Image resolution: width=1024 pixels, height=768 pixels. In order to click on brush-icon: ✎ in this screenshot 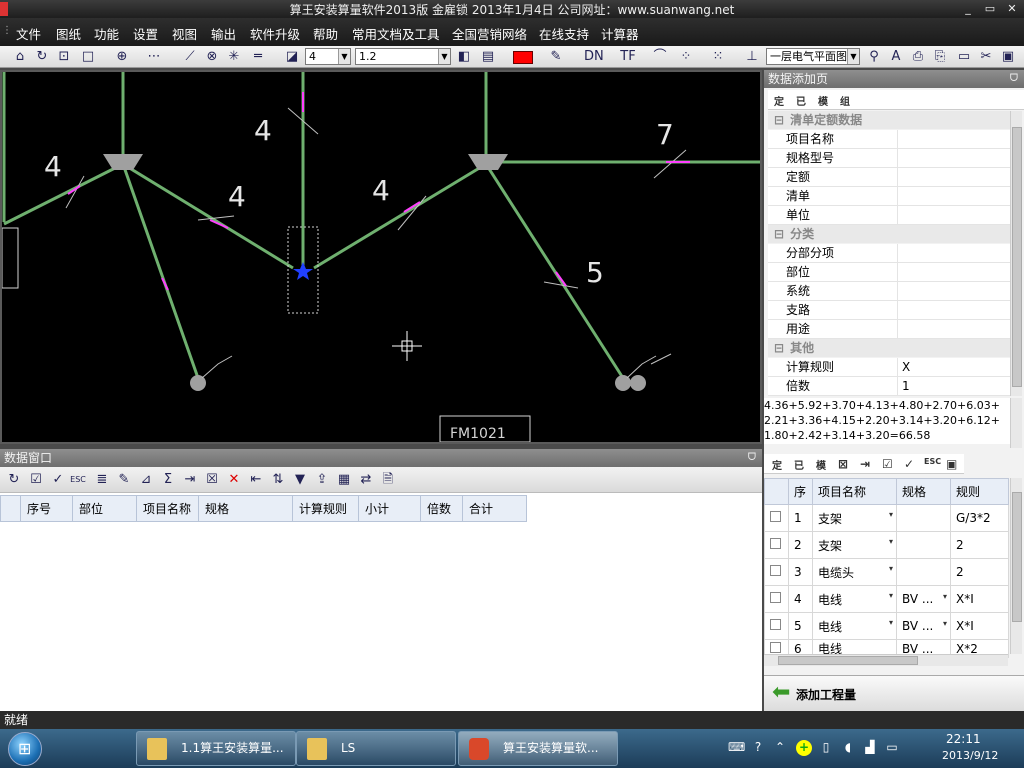, I will do `click(556, 57)`.